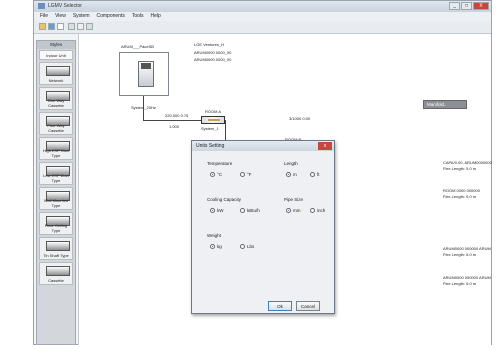 This screenshot has width=497, height=350. Describe the element at coordinates (56, 198) in the screenshot. I see `palette-item-wall-mounted: Wall Mounted Type` at that location.